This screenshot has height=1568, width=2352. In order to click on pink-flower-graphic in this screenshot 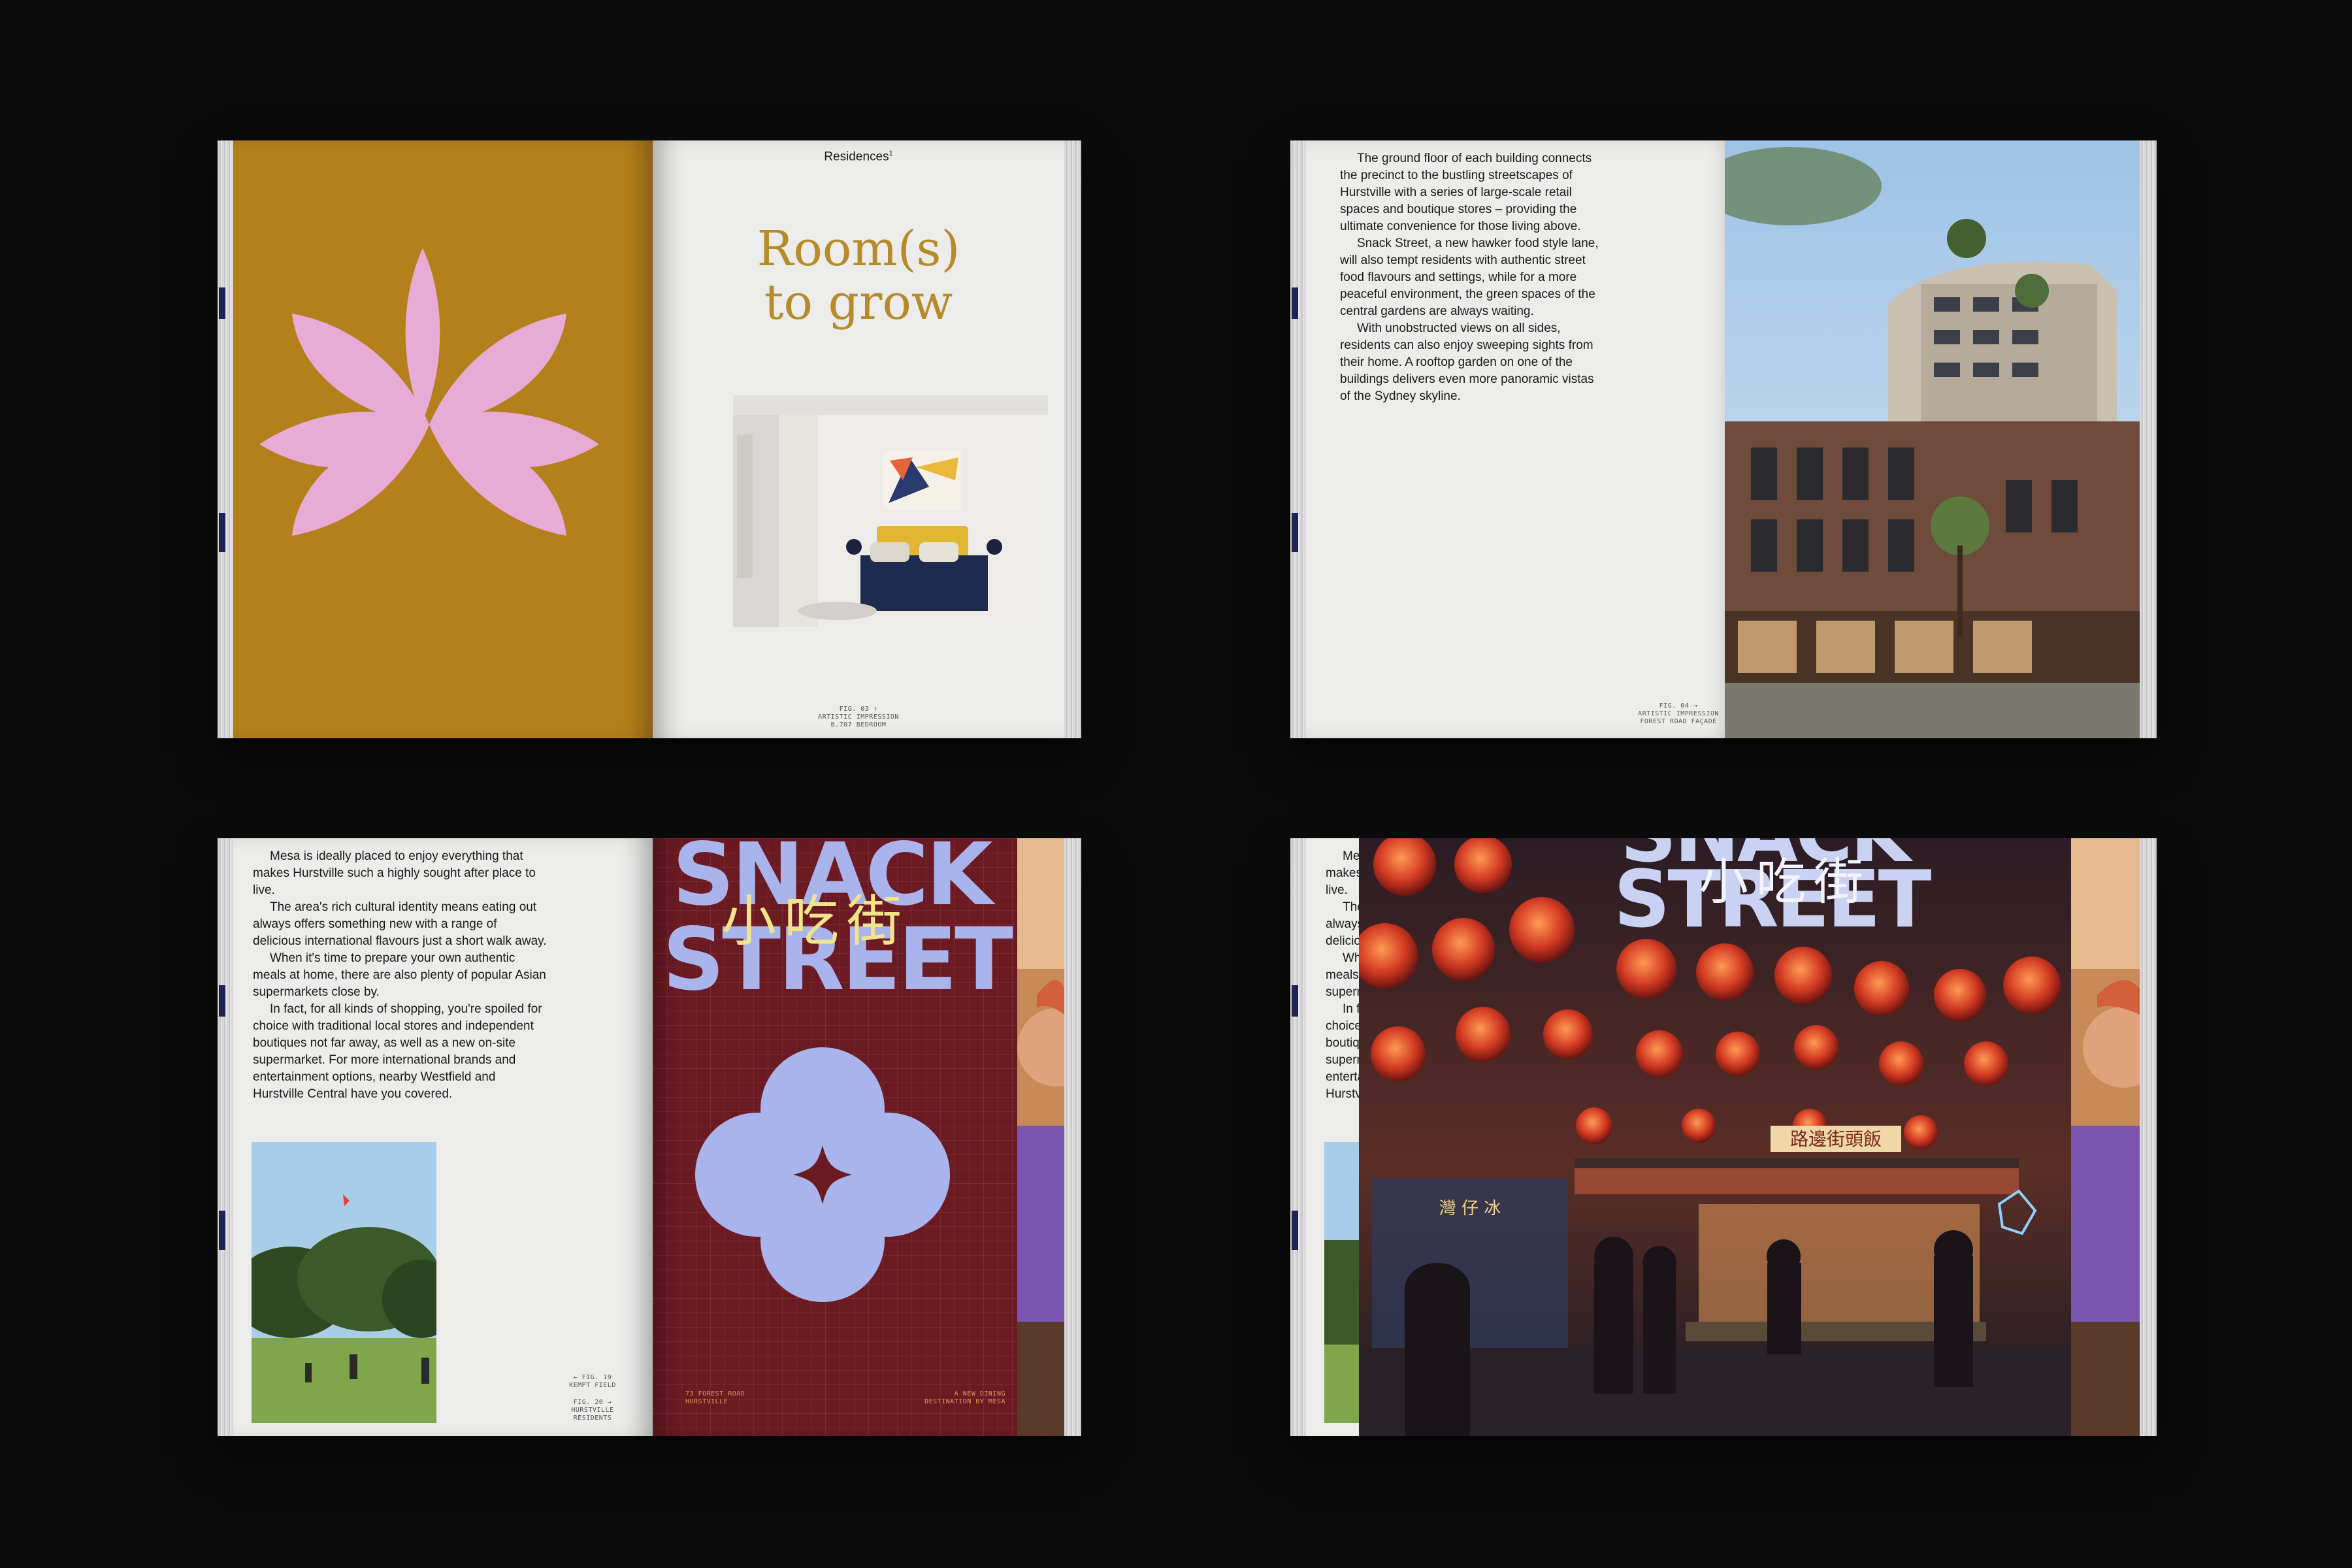, I will do `click(429, 392)`.